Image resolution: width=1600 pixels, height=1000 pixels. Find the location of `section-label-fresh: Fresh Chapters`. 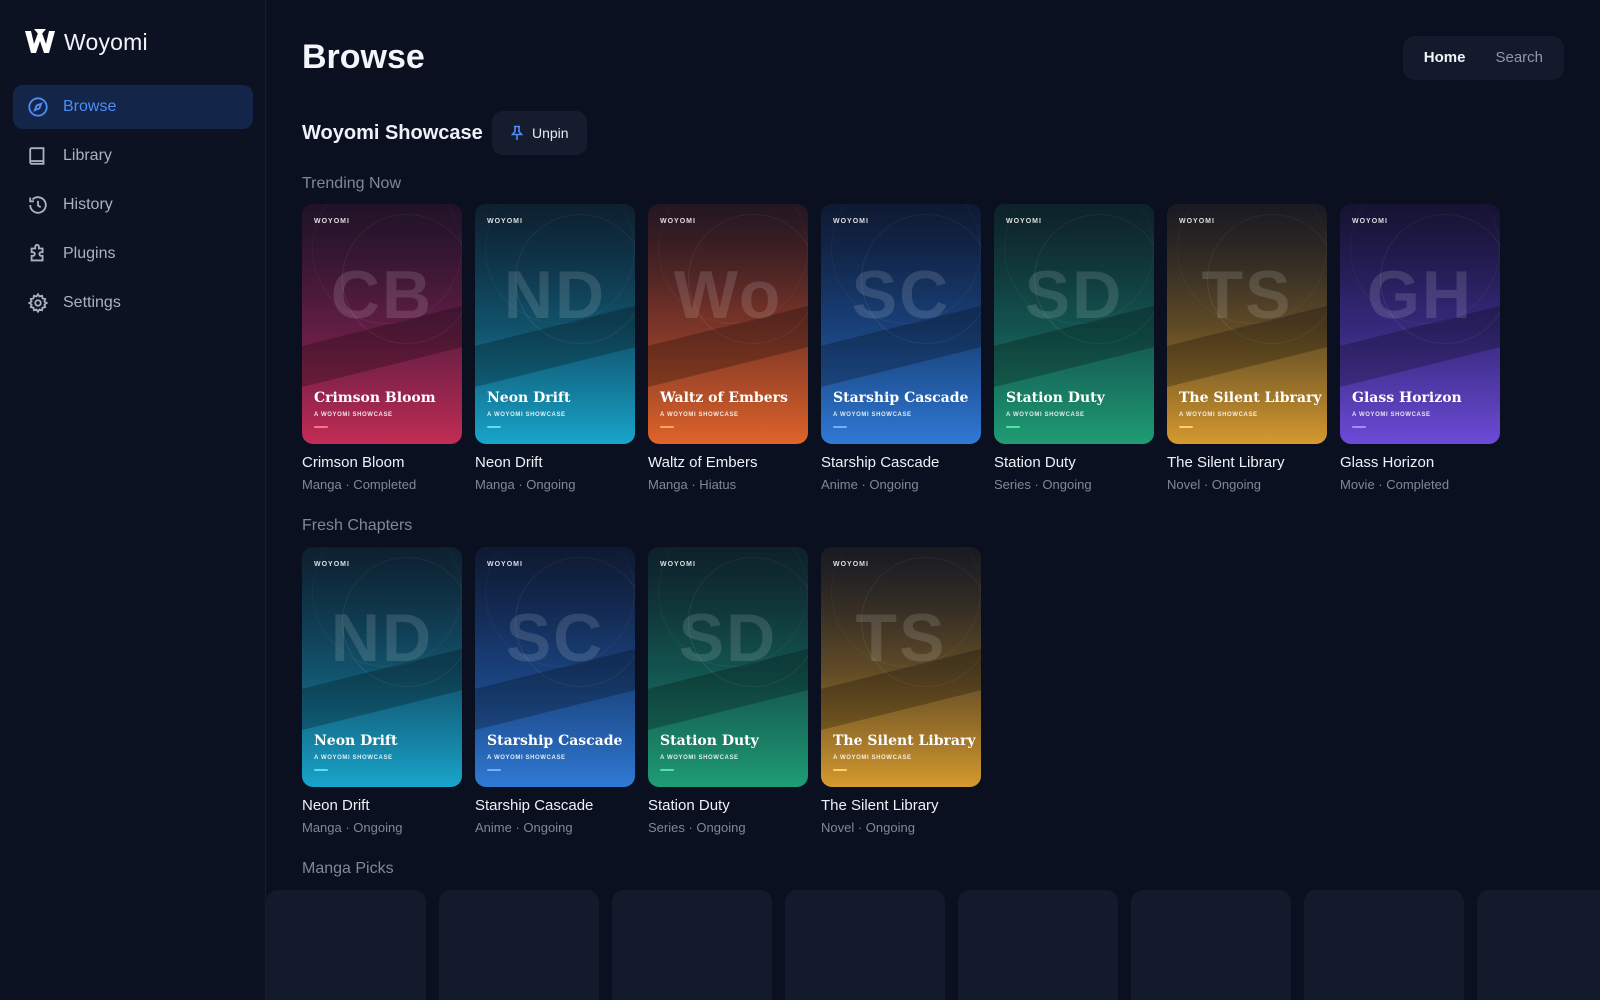

section-label-fresh: Fresh Chapters is located at coordinates (357, 525).